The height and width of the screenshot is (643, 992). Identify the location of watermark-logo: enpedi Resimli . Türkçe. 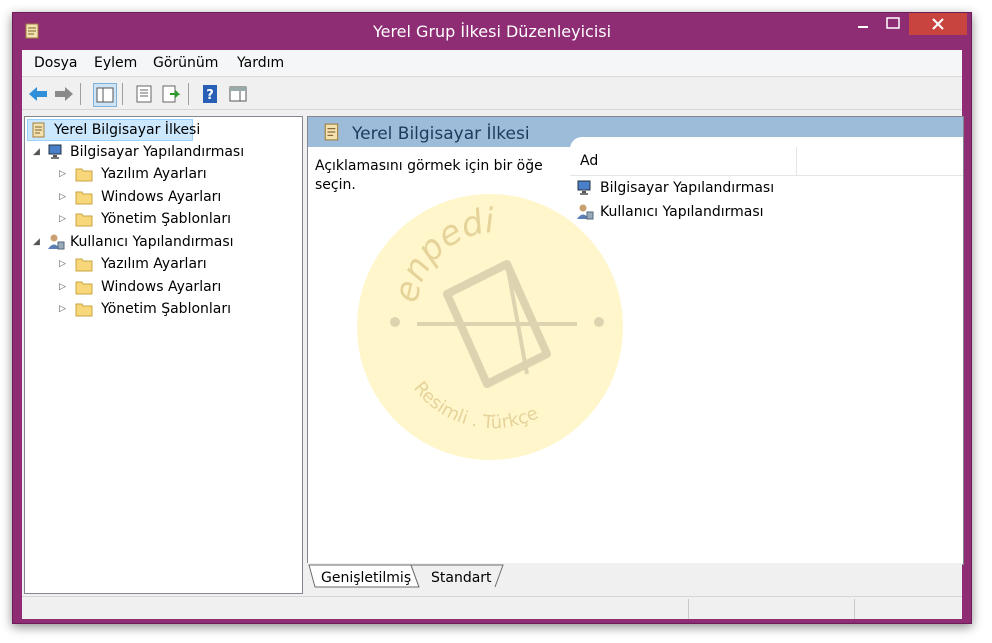
(490, 327).